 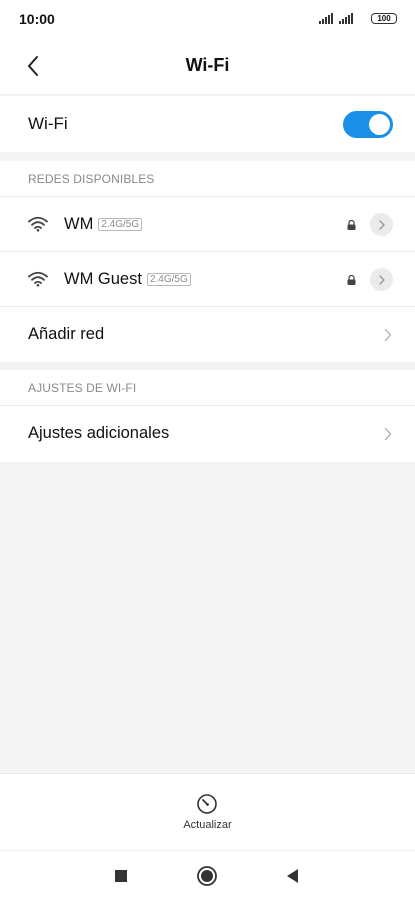 I want to click on refresh-button: Actualizar, so click(x=207, y=812).